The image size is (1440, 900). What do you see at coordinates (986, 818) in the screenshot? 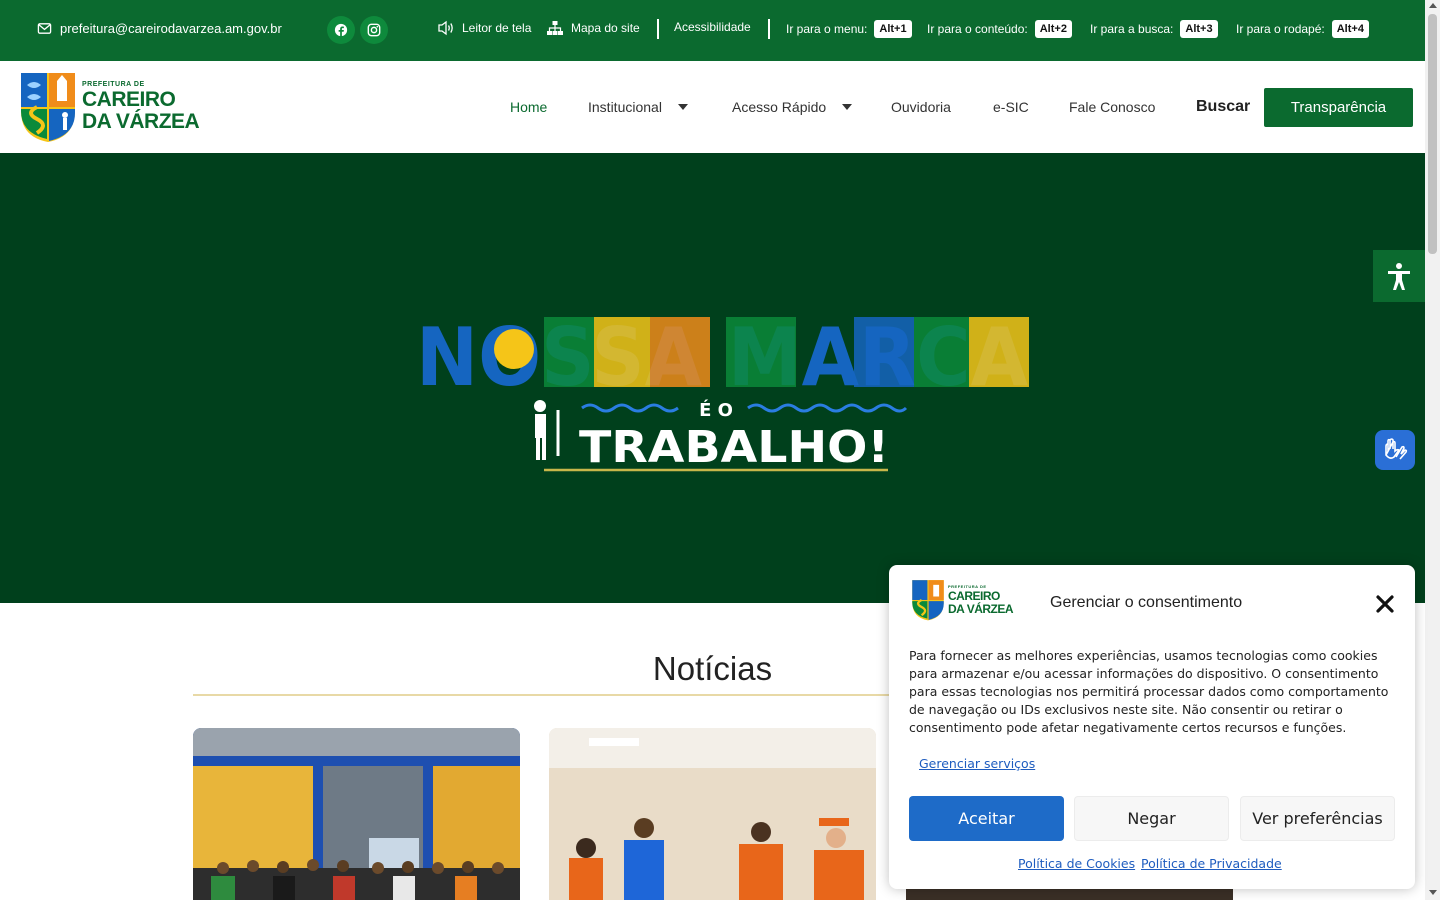
I see `accept-button: Aceitar` at bounding box center [986, 818].